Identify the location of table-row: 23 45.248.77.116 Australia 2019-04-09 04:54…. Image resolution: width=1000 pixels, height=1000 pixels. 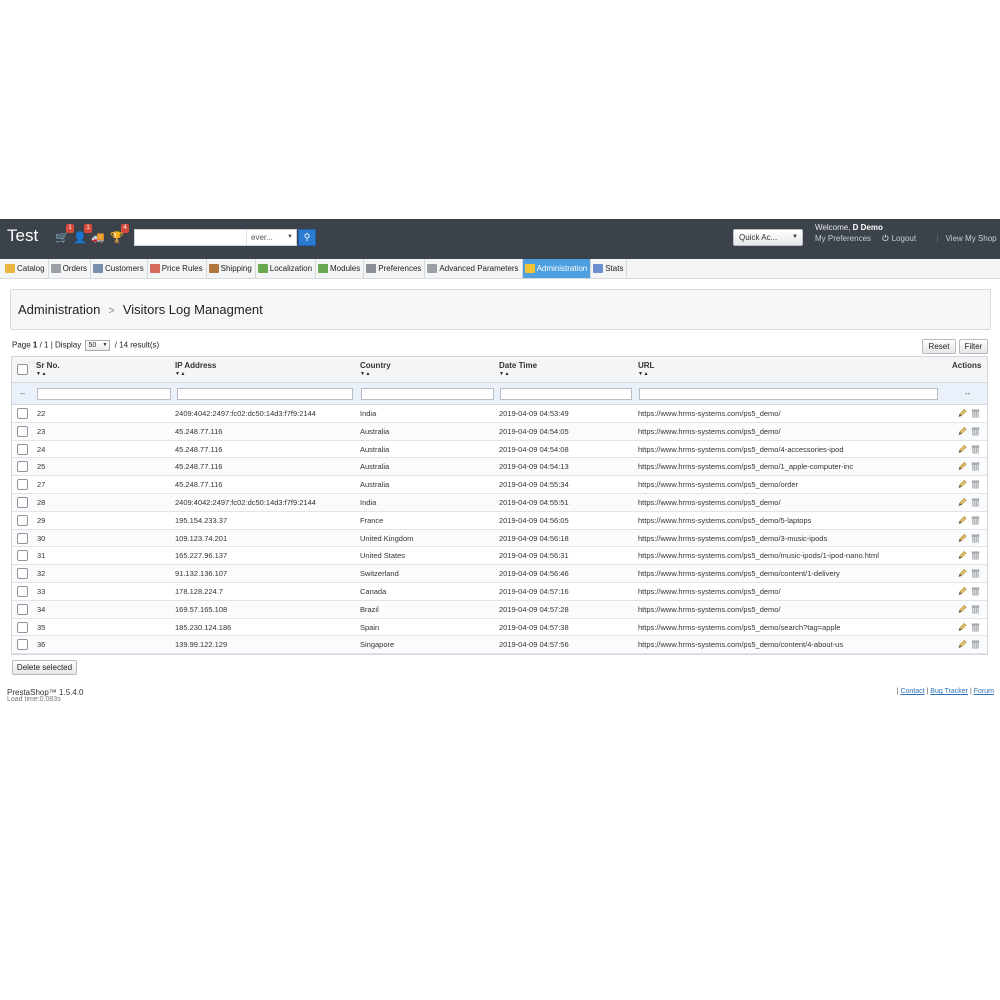
(499, 431).